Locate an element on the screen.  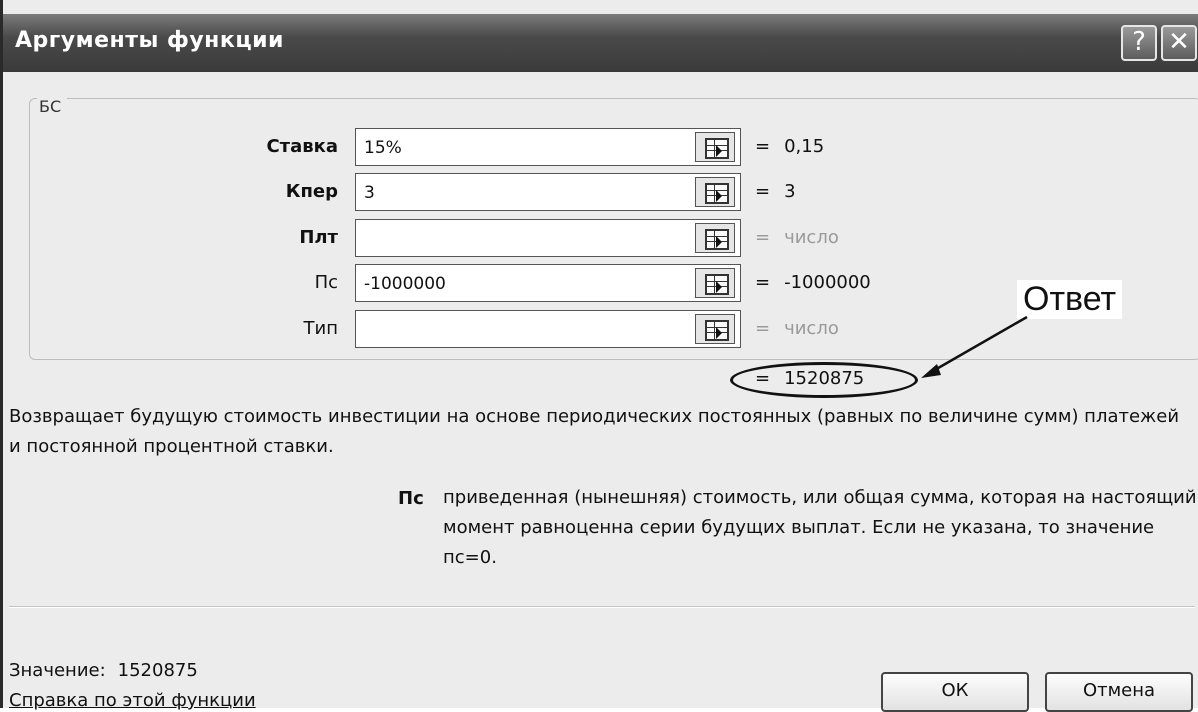
param-name: Пс is located at coordinates (411, 498).